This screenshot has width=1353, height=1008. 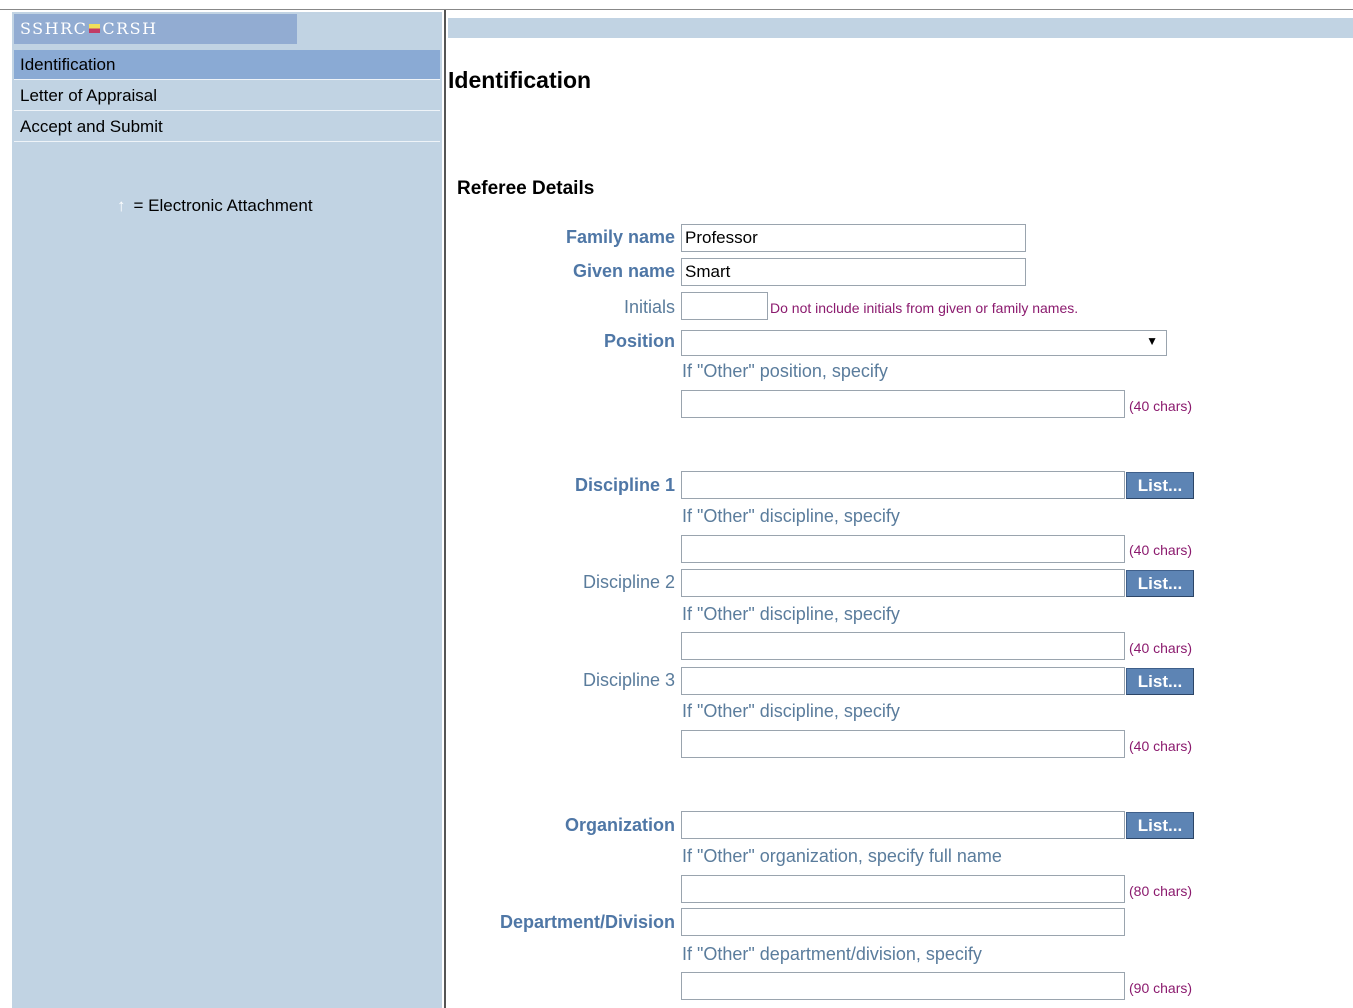 I want to click on department-input, so click(x=903, y=922).